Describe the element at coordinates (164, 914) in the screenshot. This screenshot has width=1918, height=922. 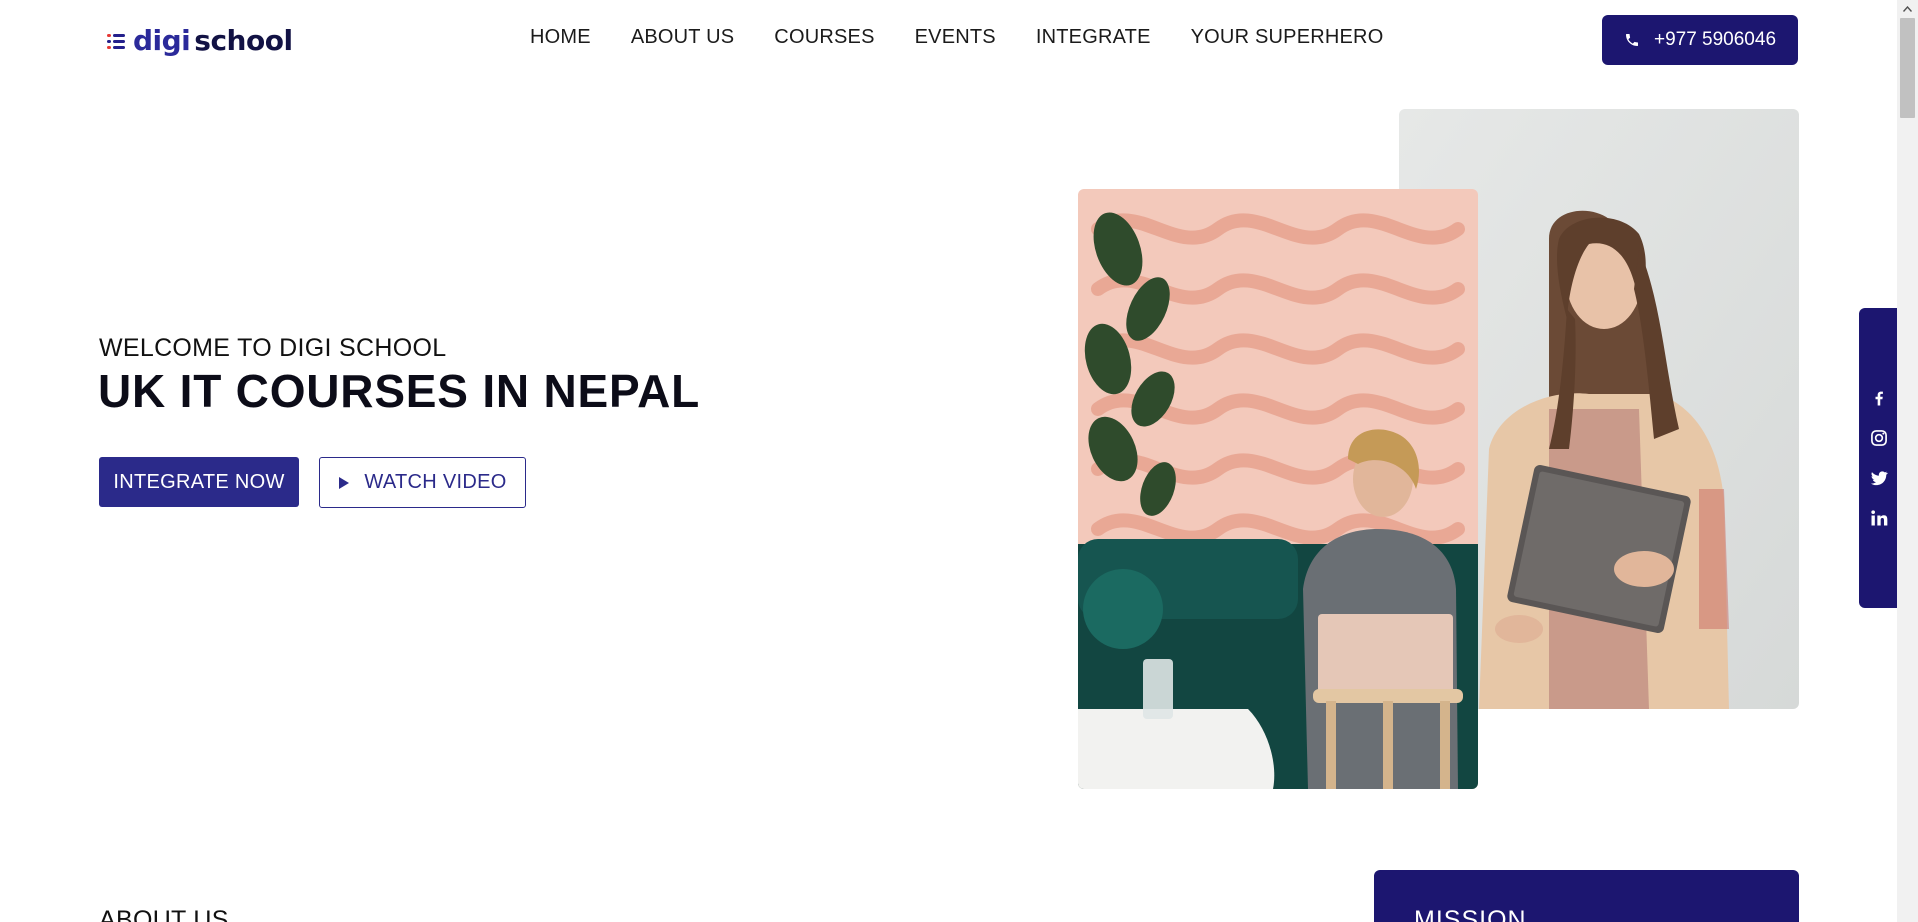
I see `about-us-heading: ABOUT US` at that location.